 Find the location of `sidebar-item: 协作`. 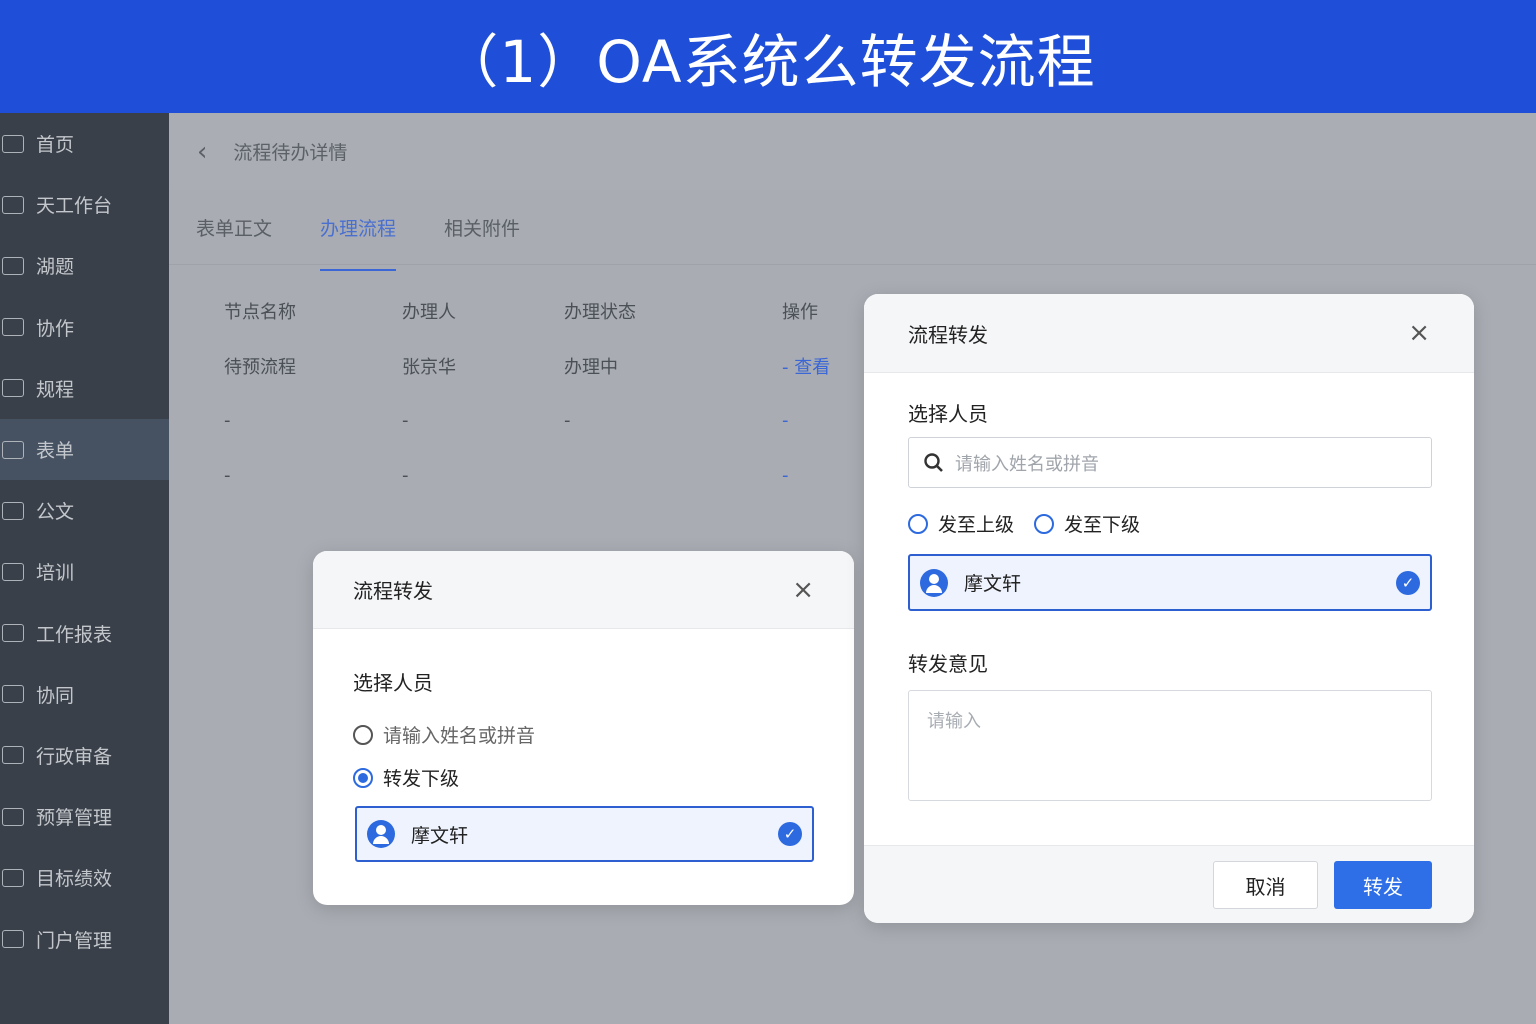

sidebar-item: 协作 is located at coordinates (84, 327).